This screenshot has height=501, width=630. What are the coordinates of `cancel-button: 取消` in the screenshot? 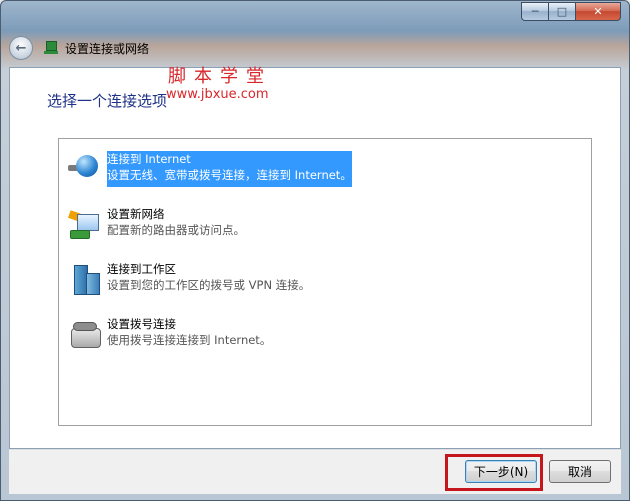 It's located at (580, 471).